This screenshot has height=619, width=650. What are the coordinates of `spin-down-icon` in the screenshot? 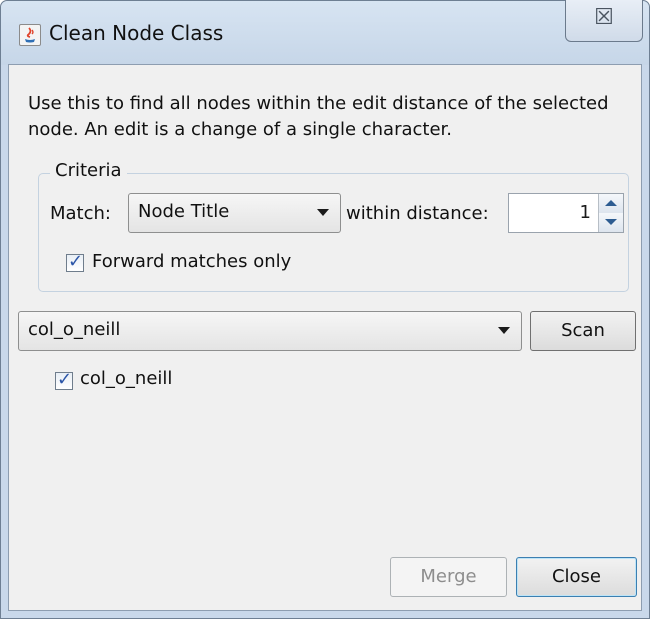 It's located at (611, 222).